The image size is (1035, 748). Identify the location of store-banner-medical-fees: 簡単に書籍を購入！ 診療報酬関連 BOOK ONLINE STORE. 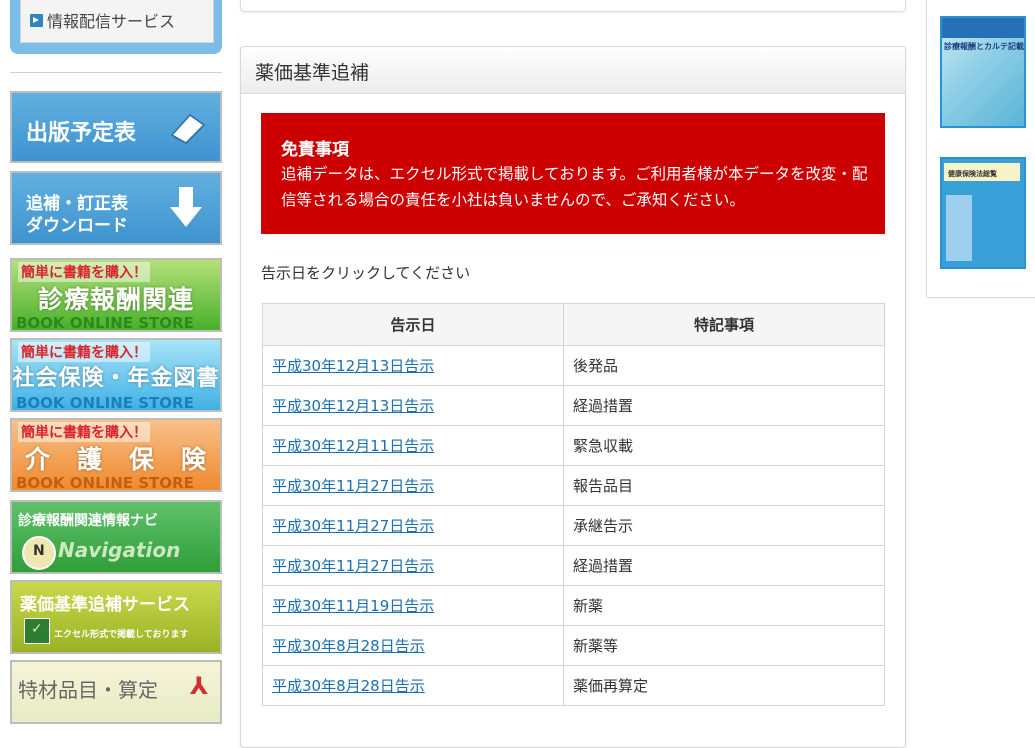
(116, 295).